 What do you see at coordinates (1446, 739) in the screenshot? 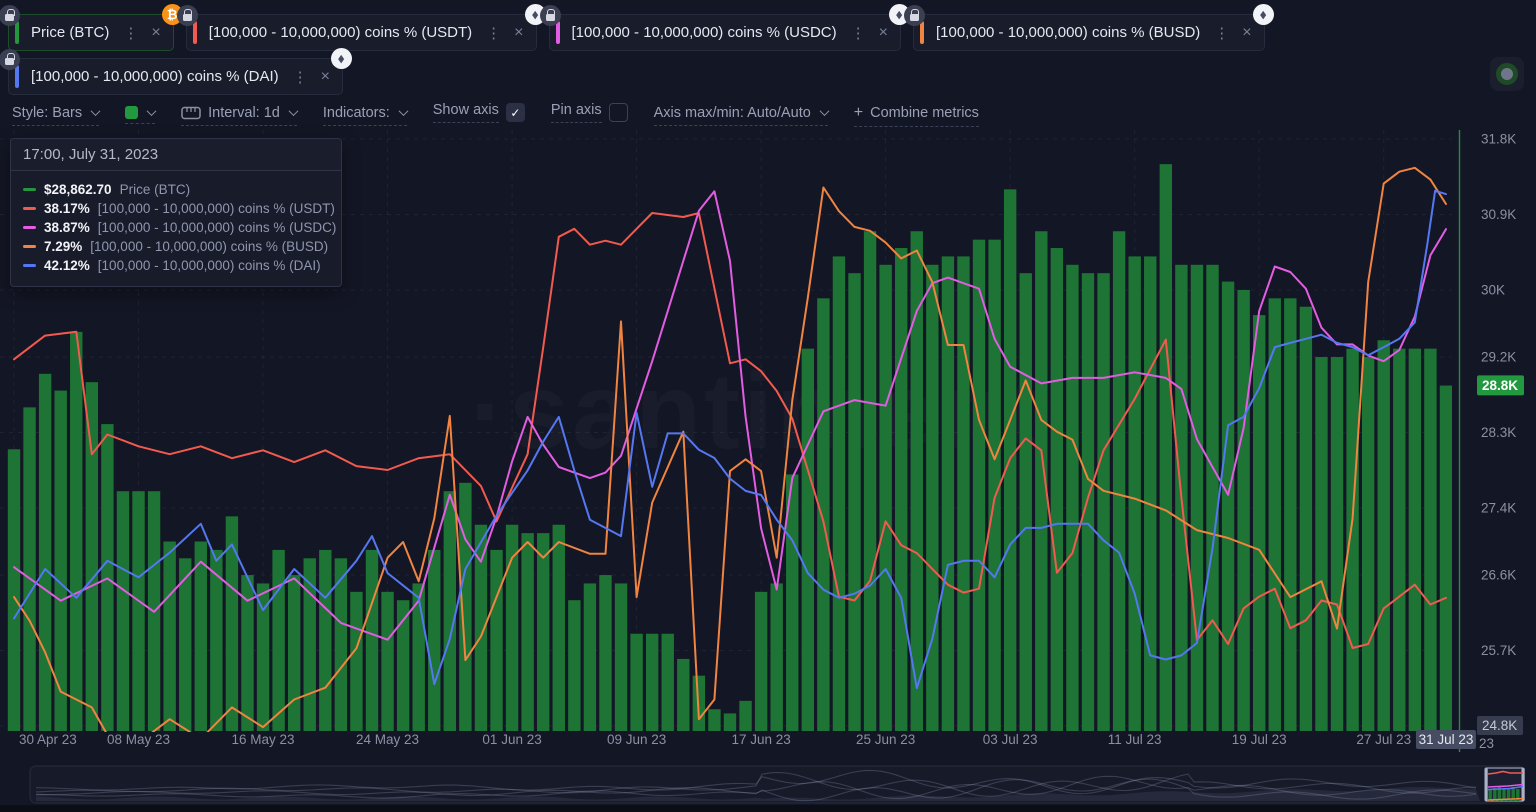
I see `svg-text: 31 Jul 23` at bounding box center [1446, 739].